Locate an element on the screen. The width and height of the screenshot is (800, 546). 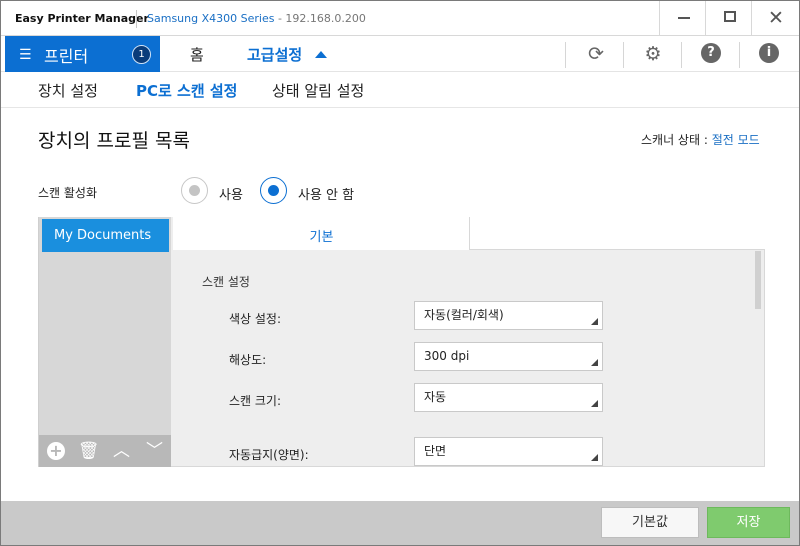
sub-tabs: 장치 설정 PC로 스캔 설정 상태 알림 설정 is located at coordinates (400, 90).